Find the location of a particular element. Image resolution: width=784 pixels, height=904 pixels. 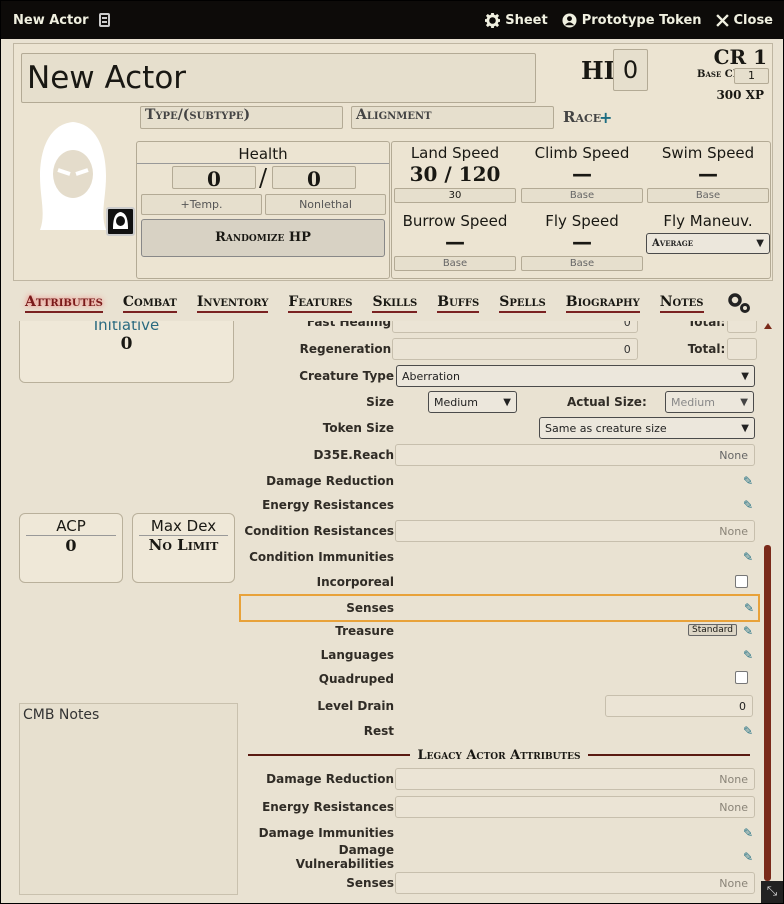

regeneration-total-input is located at coordinates (742, 349).